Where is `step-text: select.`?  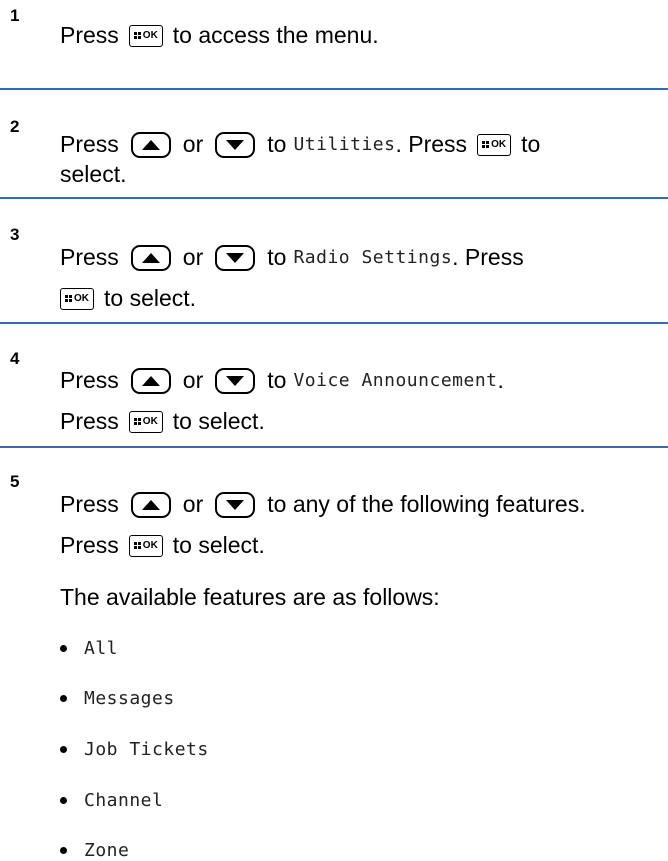 step-text: select. is located at coordinates (93, 174).